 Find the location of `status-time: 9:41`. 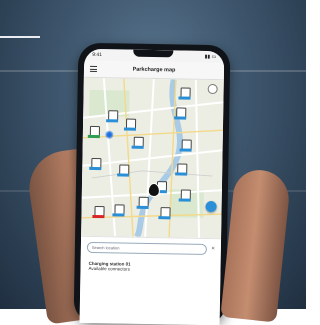

status-time: 9:41 is located at coordinates (97, 55).